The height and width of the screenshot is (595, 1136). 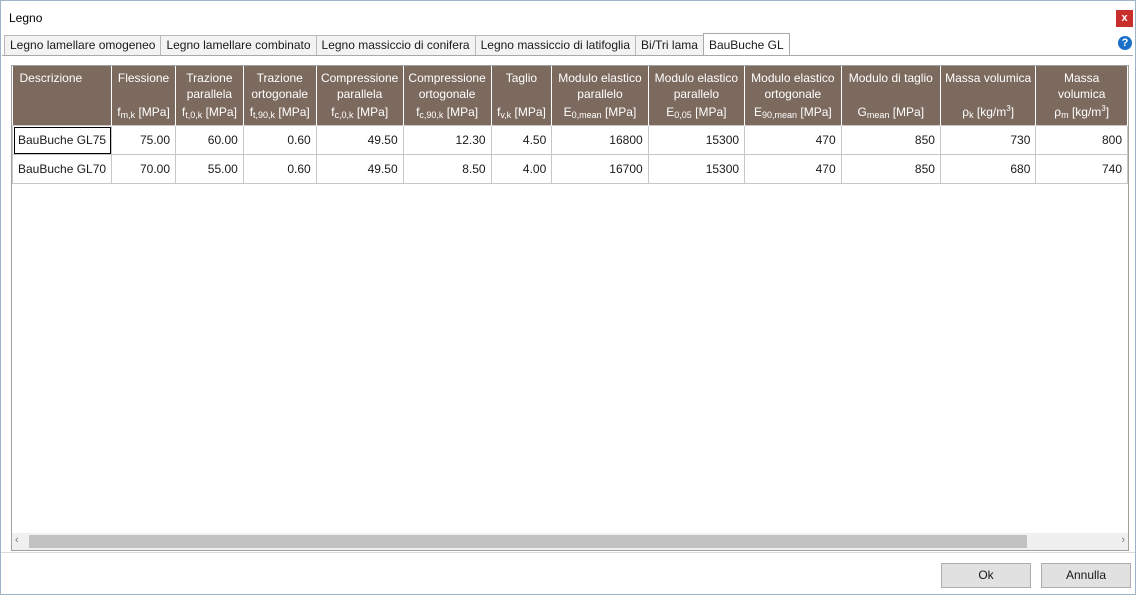 I want to click on column-header-8: Modulo elastico parallelo E0,05 [MPa], so click(x=697, y=96).